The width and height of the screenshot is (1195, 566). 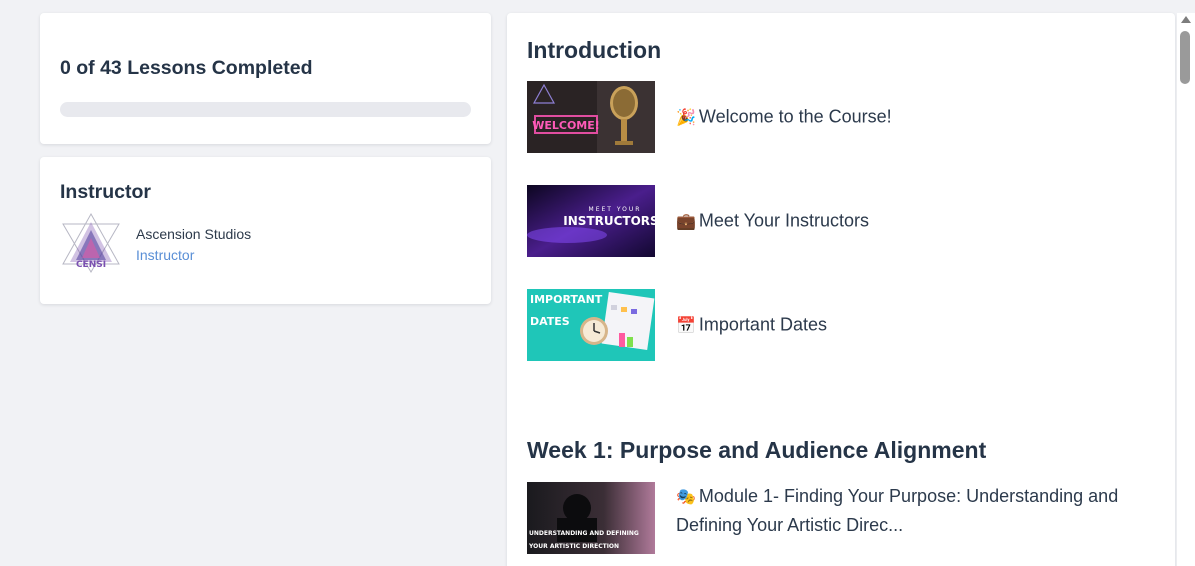 What do you see at coordinates (1185, 57) in the screenshot?
I see `scrollbar-thumb` at bounding box center [1185, 57].